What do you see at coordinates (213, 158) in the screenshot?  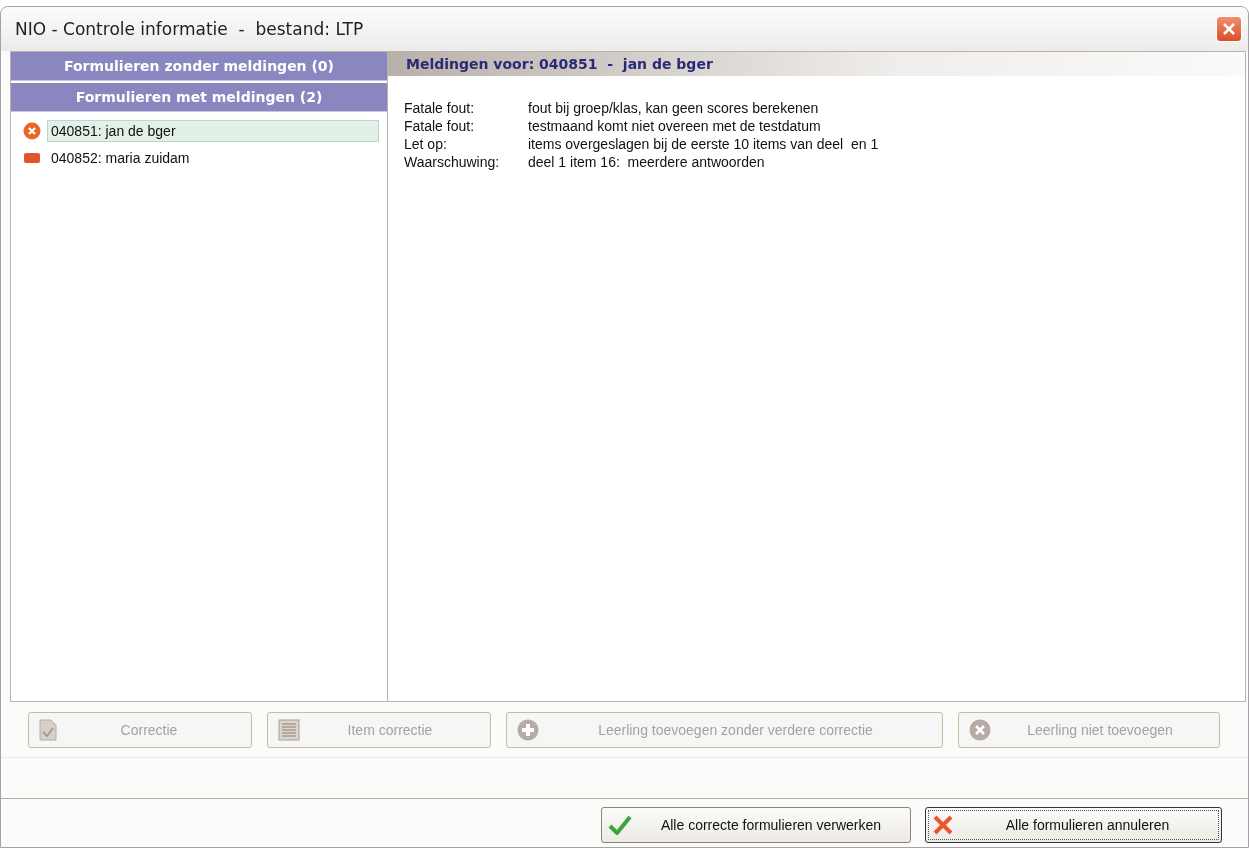 I see `list-item: 040852: maria zuidam` at bounding box center [213, 158].